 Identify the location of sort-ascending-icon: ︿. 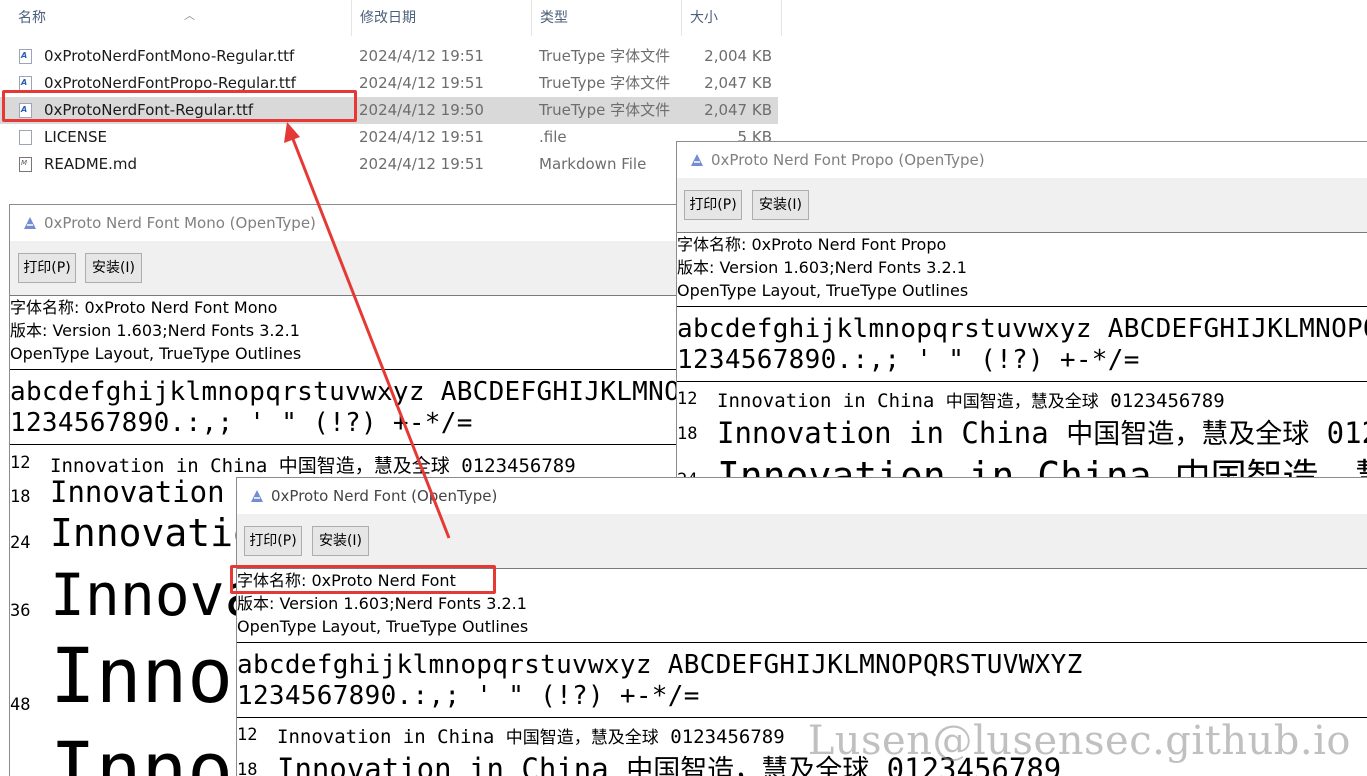
(189, 15).